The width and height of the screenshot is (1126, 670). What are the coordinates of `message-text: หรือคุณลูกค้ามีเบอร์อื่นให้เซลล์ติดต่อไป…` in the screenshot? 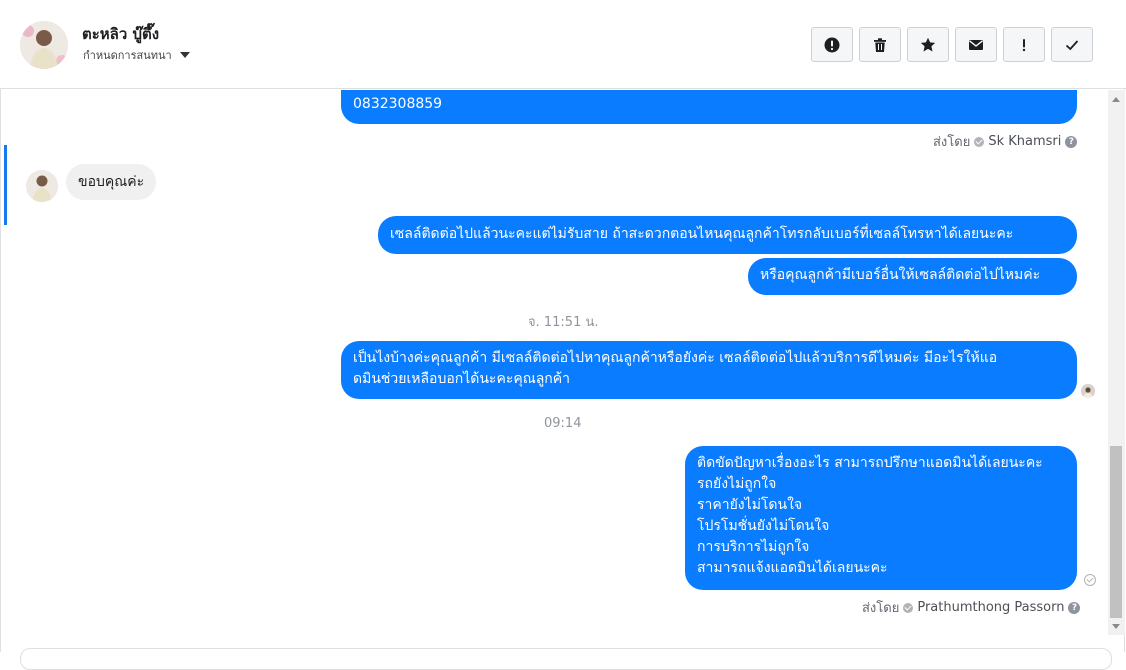 It's located at (900, 275).